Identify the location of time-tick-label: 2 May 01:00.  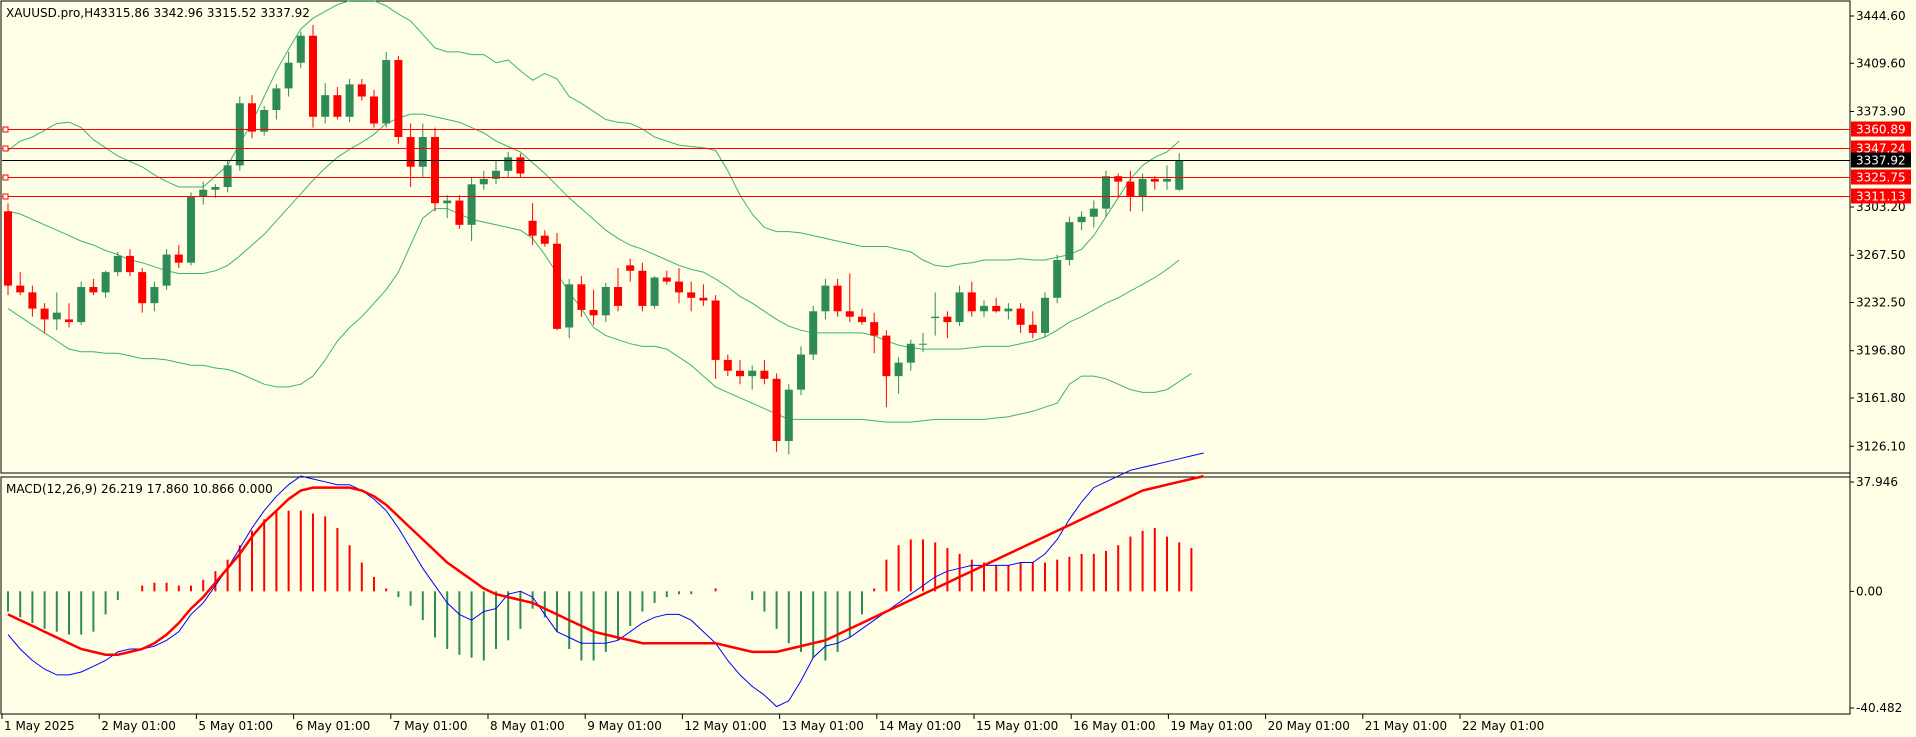
(138, 726).